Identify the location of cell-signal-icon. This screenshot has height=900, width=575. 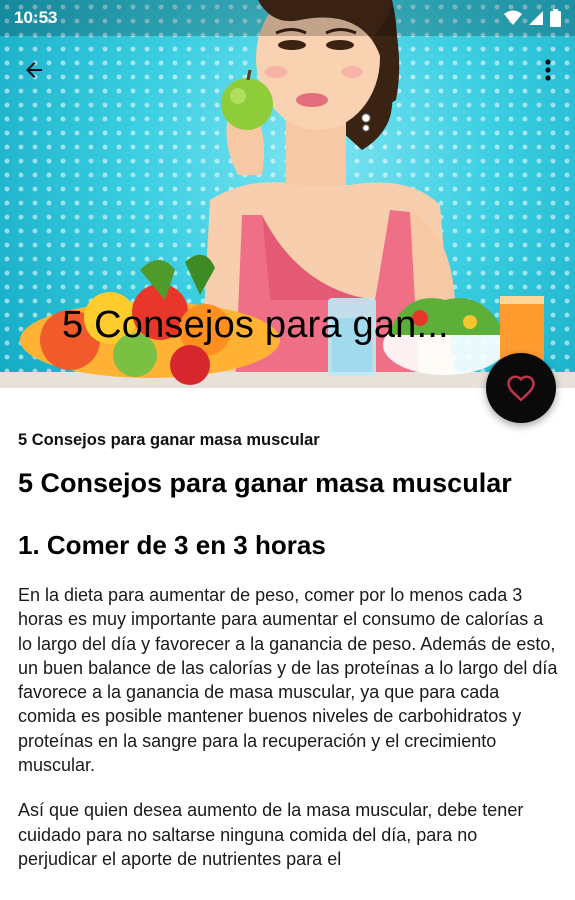
(536, 18).